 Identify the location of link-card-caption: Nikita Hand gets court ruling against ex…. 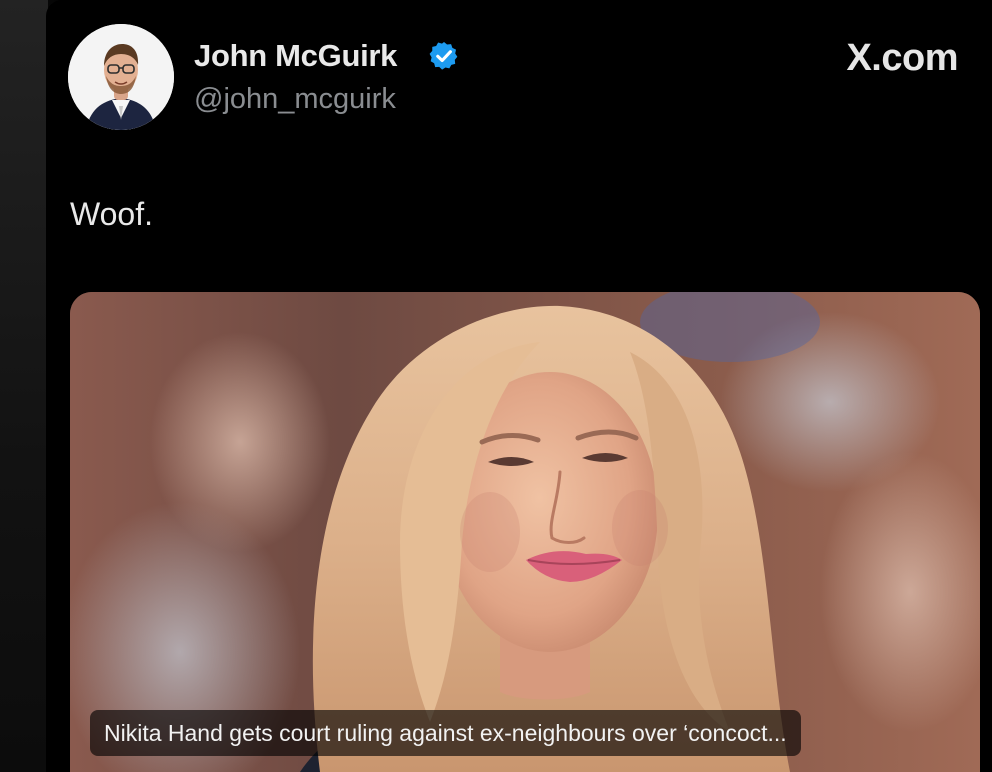
(445, 733).